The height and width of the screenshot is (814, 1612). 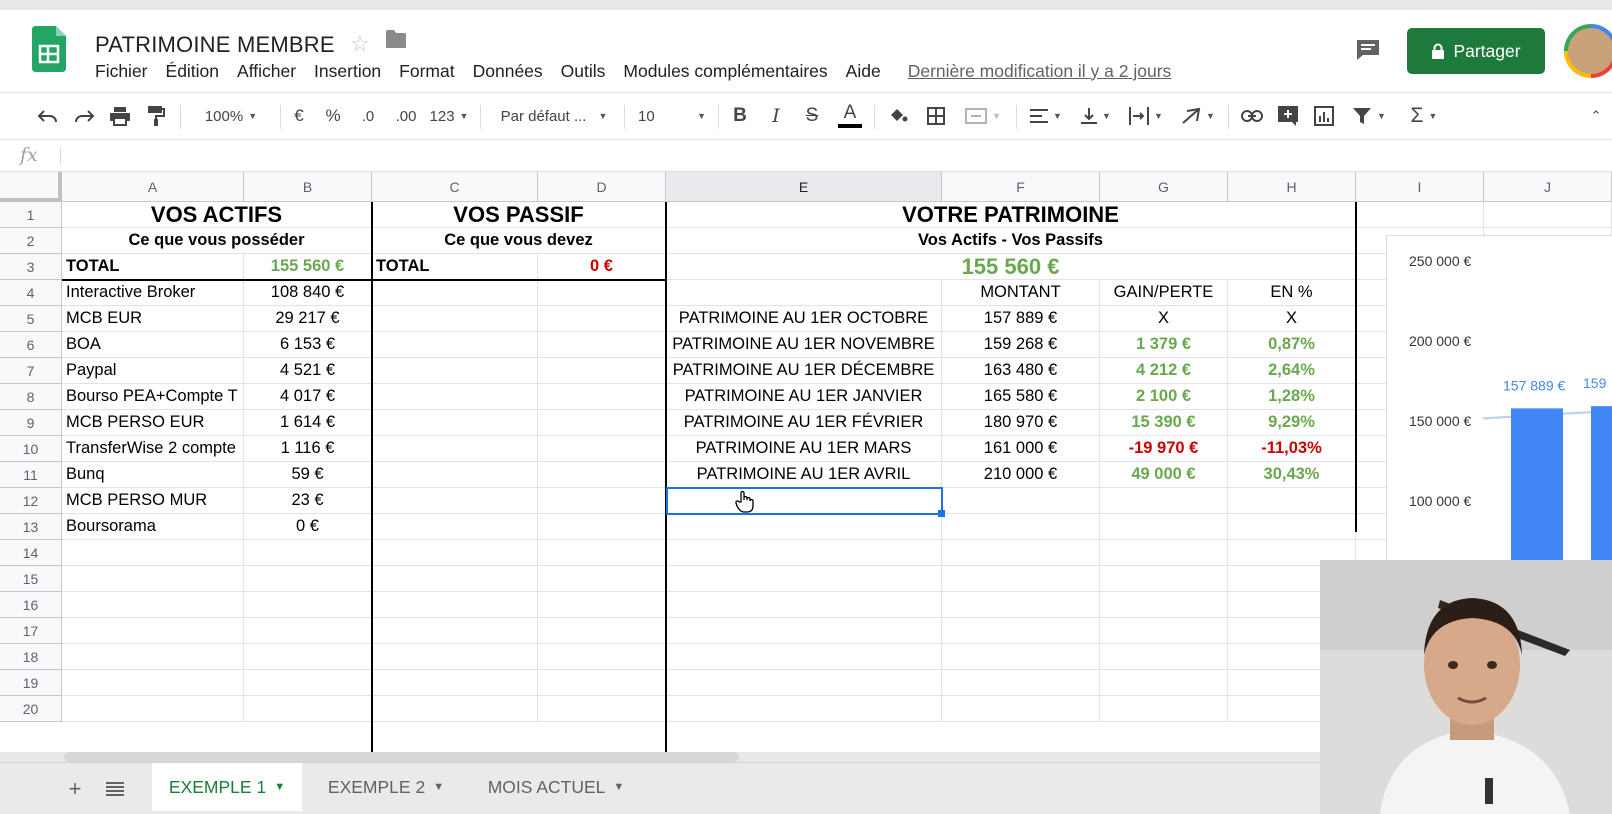 I want to click on column-header-d: D, so click(x=602, y=187).